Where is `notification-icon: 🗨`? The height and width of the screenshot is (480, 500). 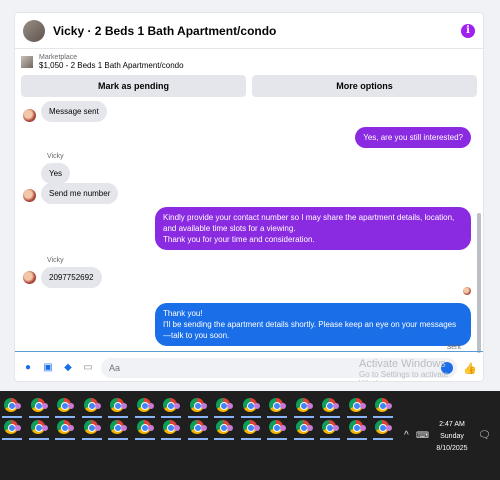 notification-icon: 🗨 is located at coordinates (484, 435).